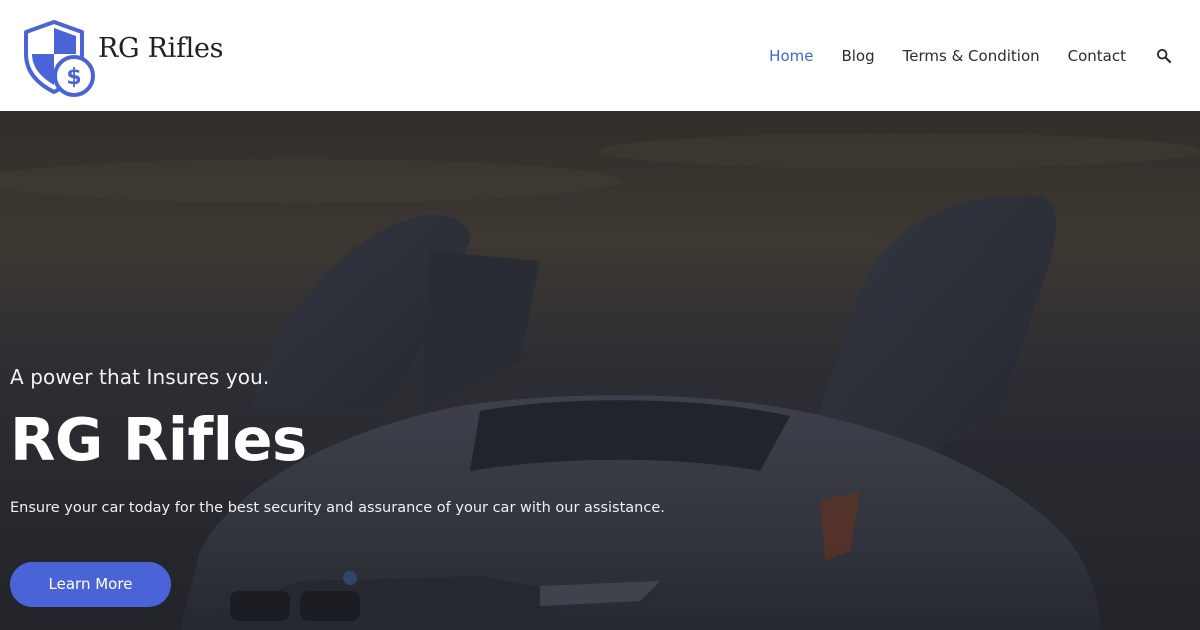 The height and width of the screenshot is (630, 1200). I want to click on site-logo: $ RG Rifles, so click(123, 59).